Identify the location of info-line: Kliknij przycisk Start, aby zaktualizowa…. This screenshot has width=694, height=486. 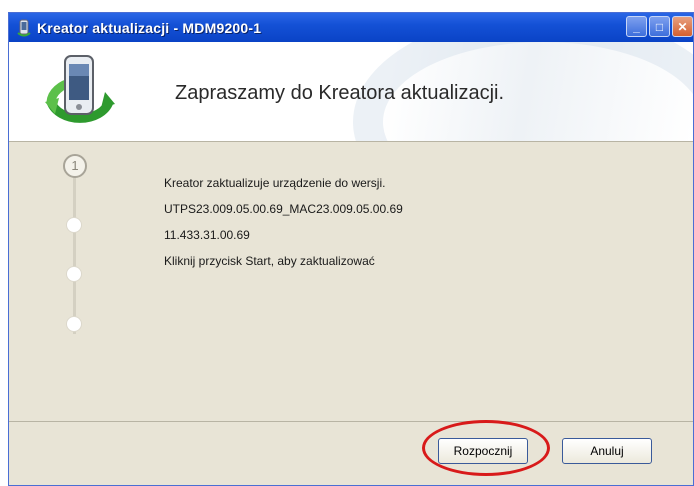
(269, 261).